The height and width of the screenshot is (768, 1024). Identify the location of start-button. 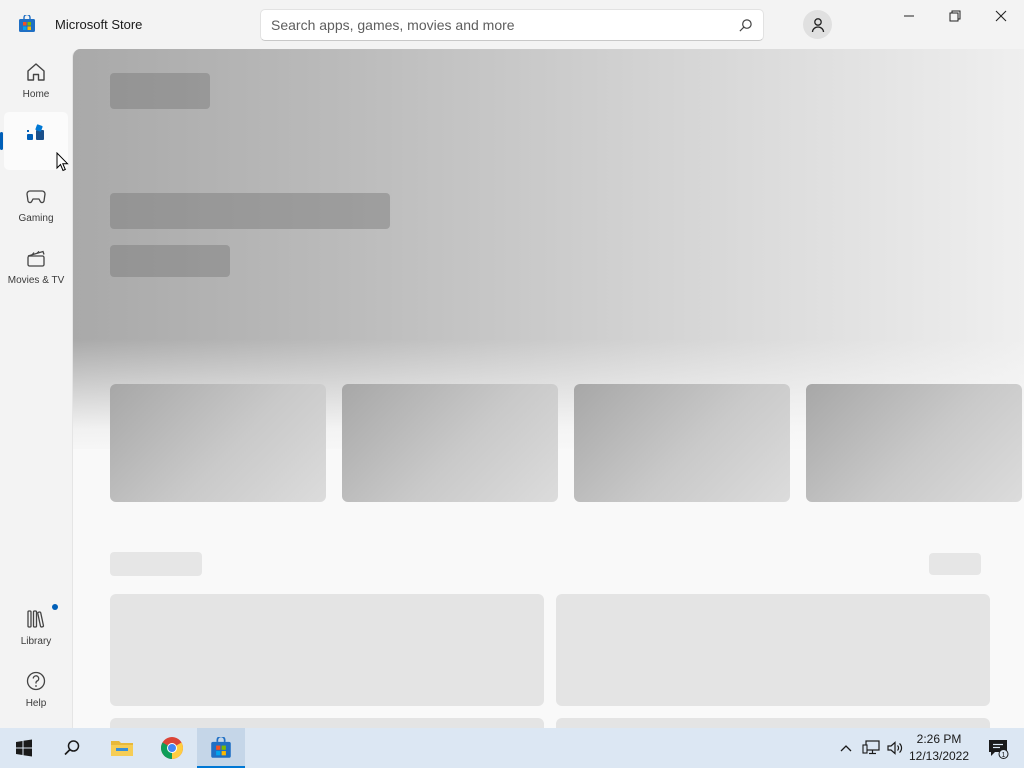
(24, 748).